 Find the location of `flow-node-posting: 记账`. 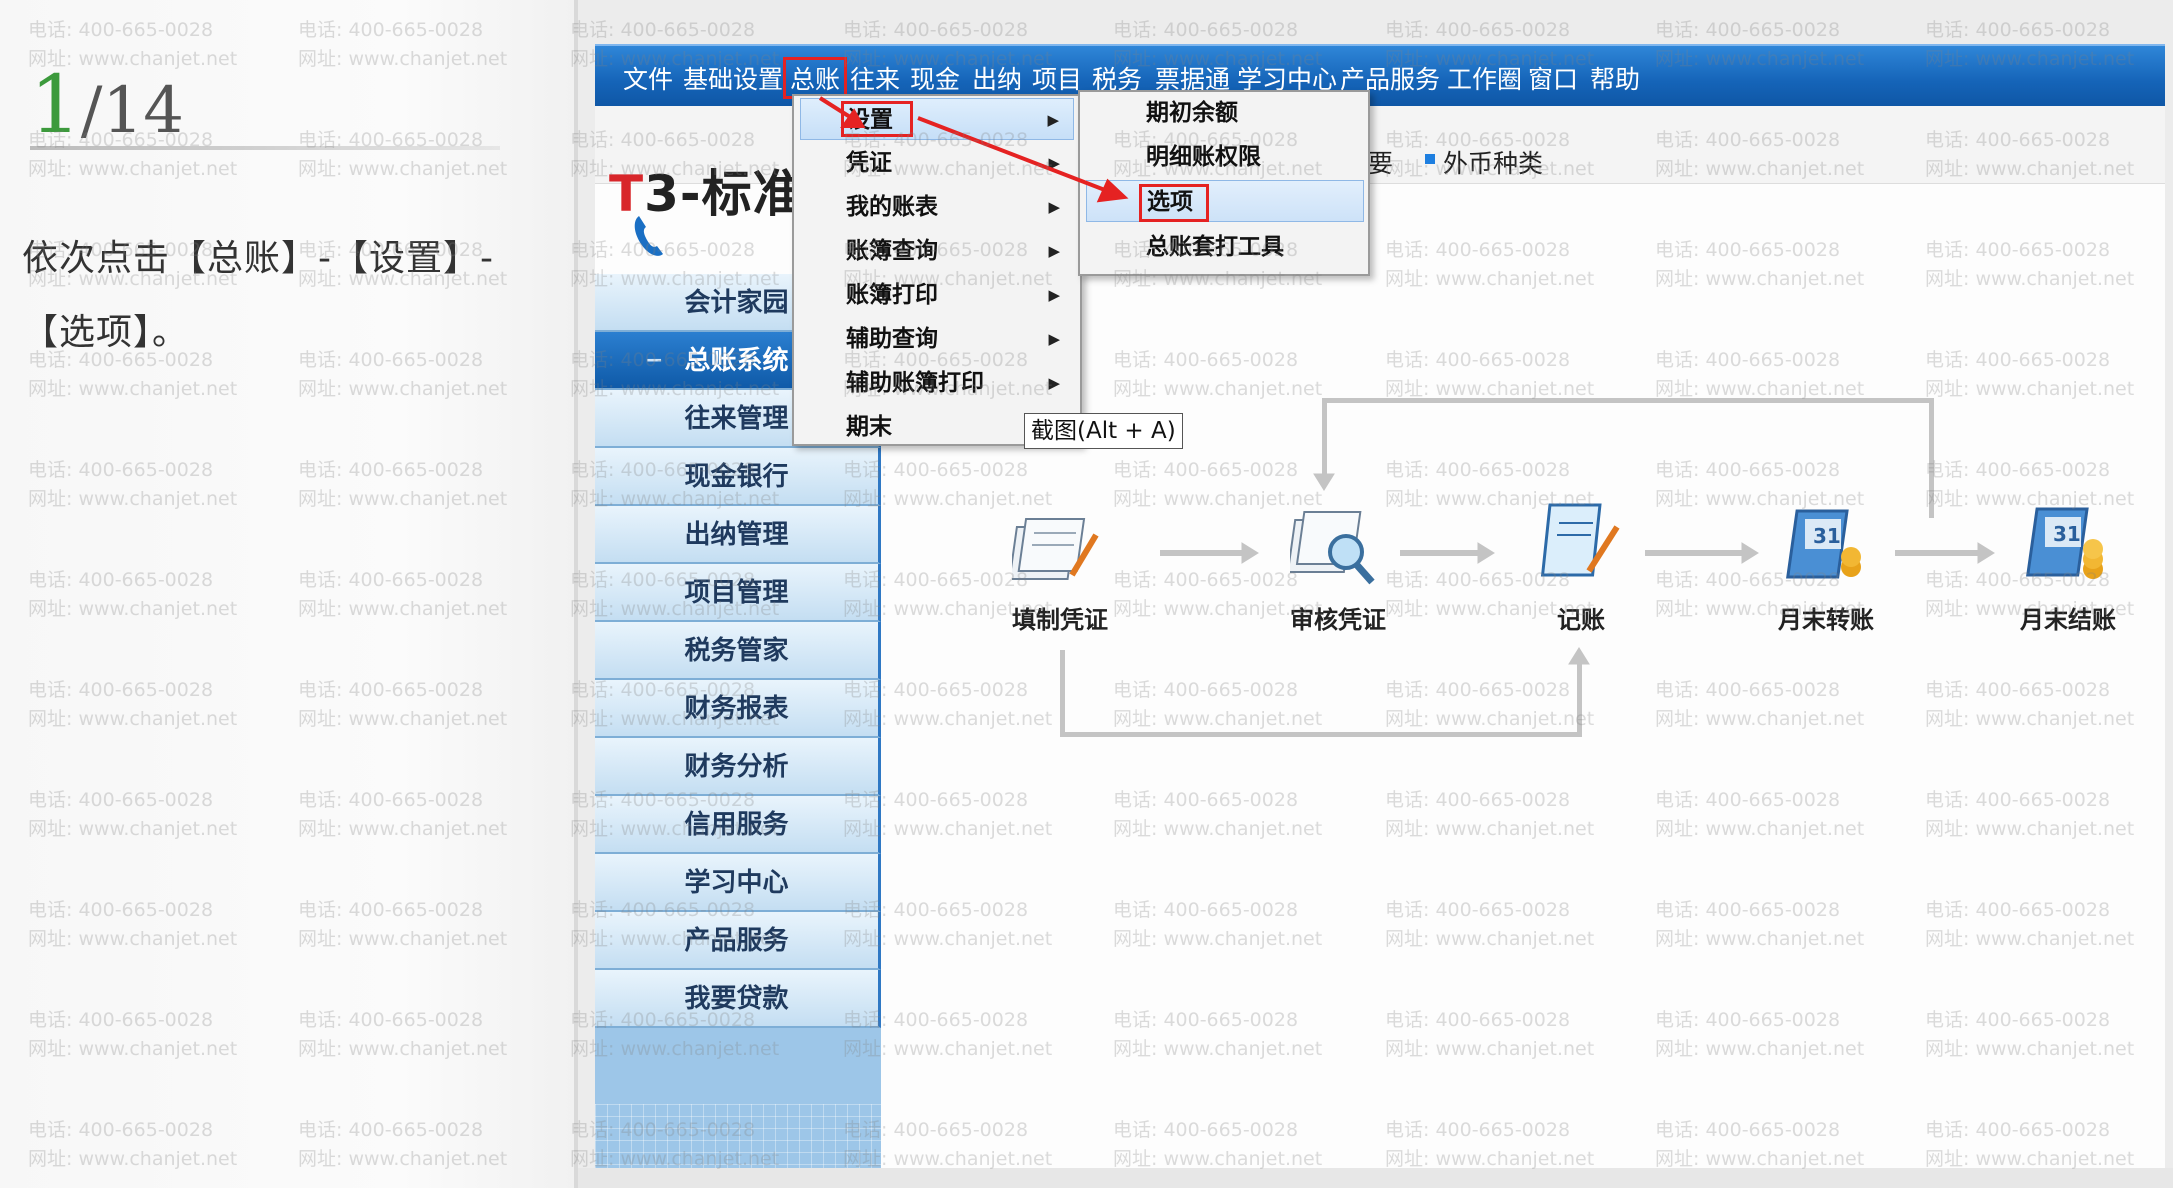

flow-node-posting: 记账 is located at coordinates (1581, 617).